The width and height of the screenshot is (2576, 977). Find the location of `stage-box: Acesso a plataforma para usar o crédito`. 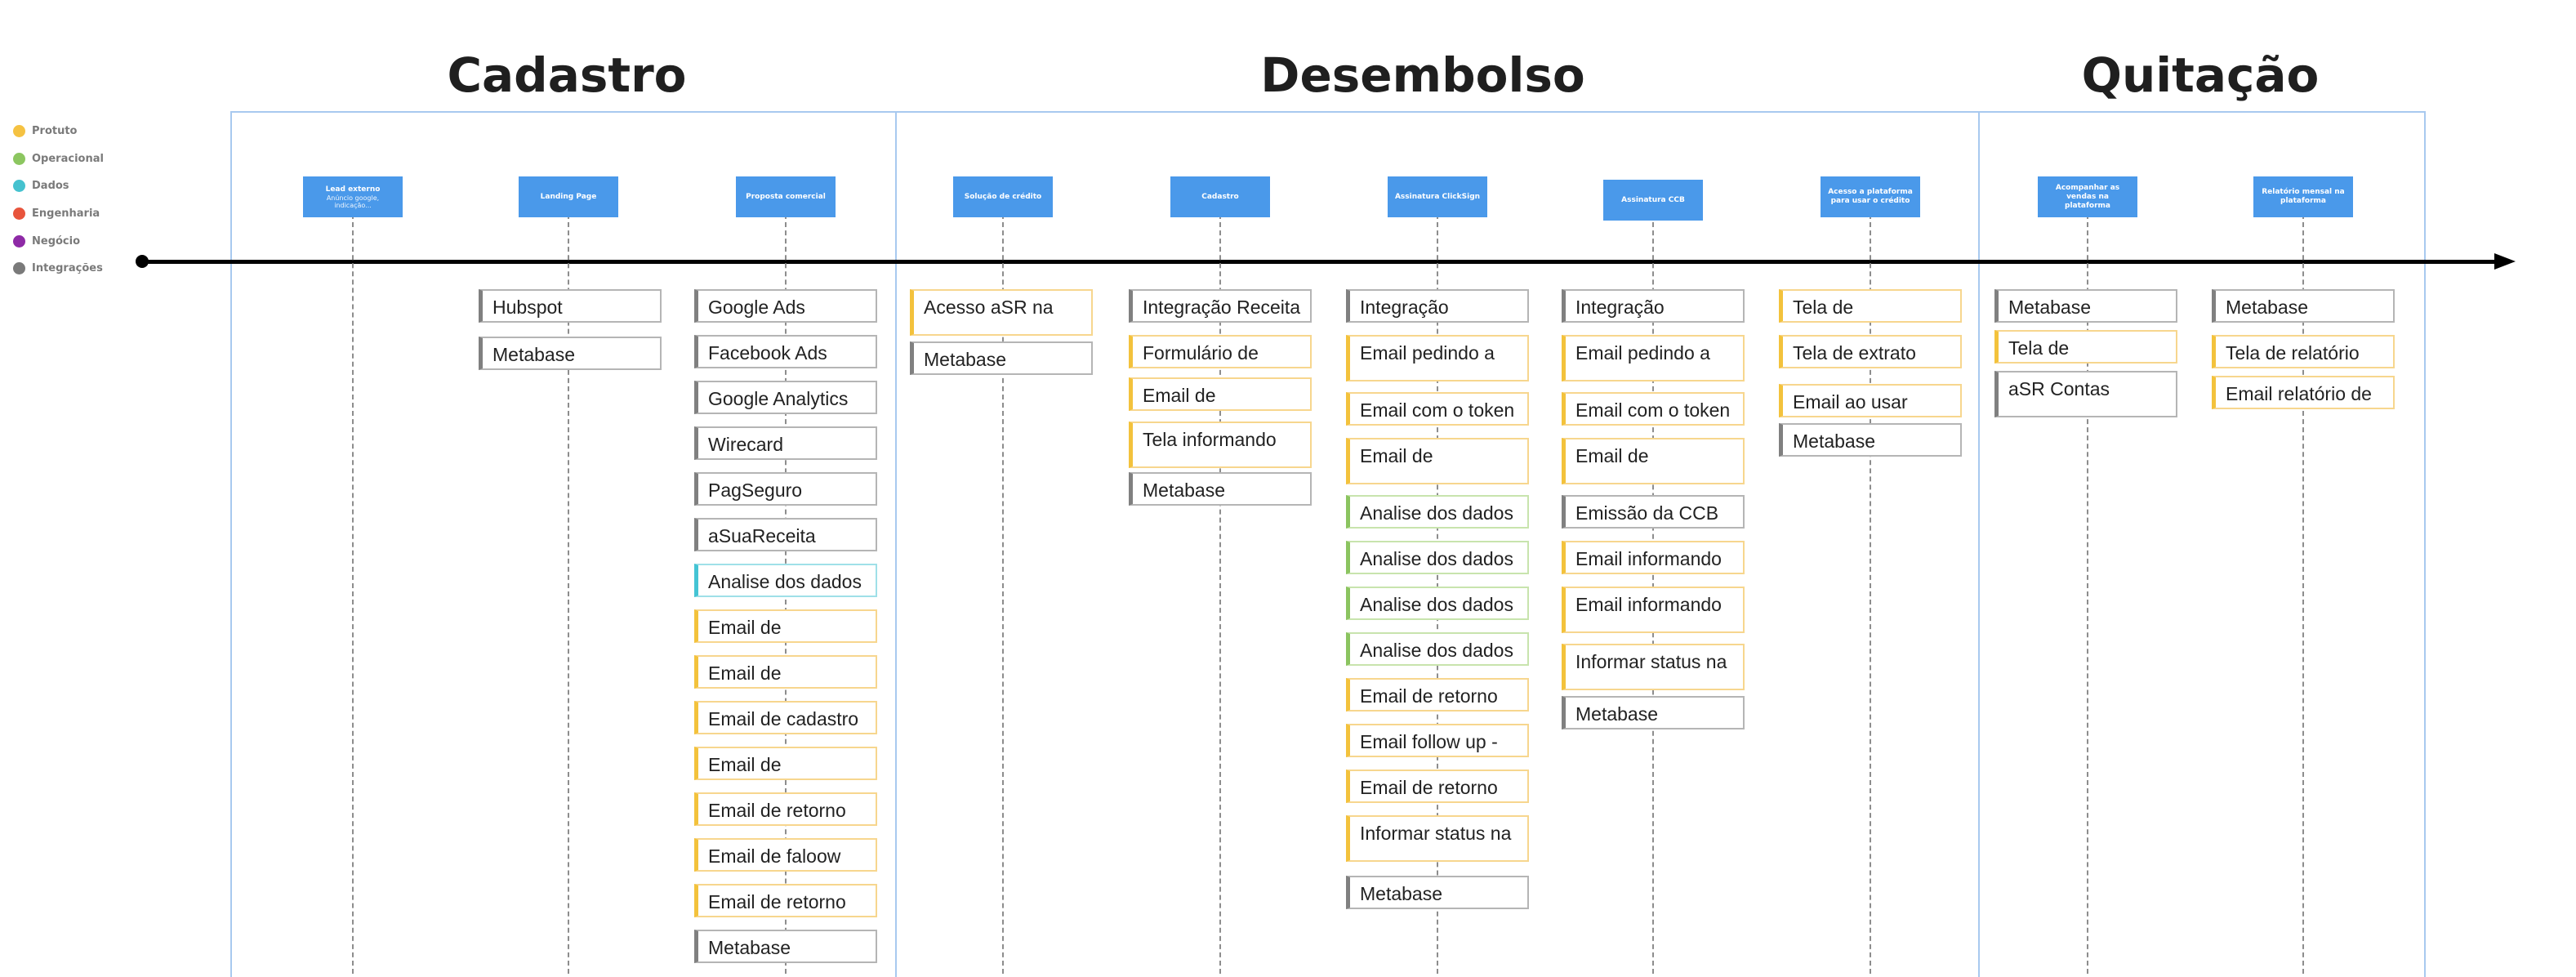

stage-box: Acesso a plataforma para usar o crédito is located at coordinates (1870, 196).